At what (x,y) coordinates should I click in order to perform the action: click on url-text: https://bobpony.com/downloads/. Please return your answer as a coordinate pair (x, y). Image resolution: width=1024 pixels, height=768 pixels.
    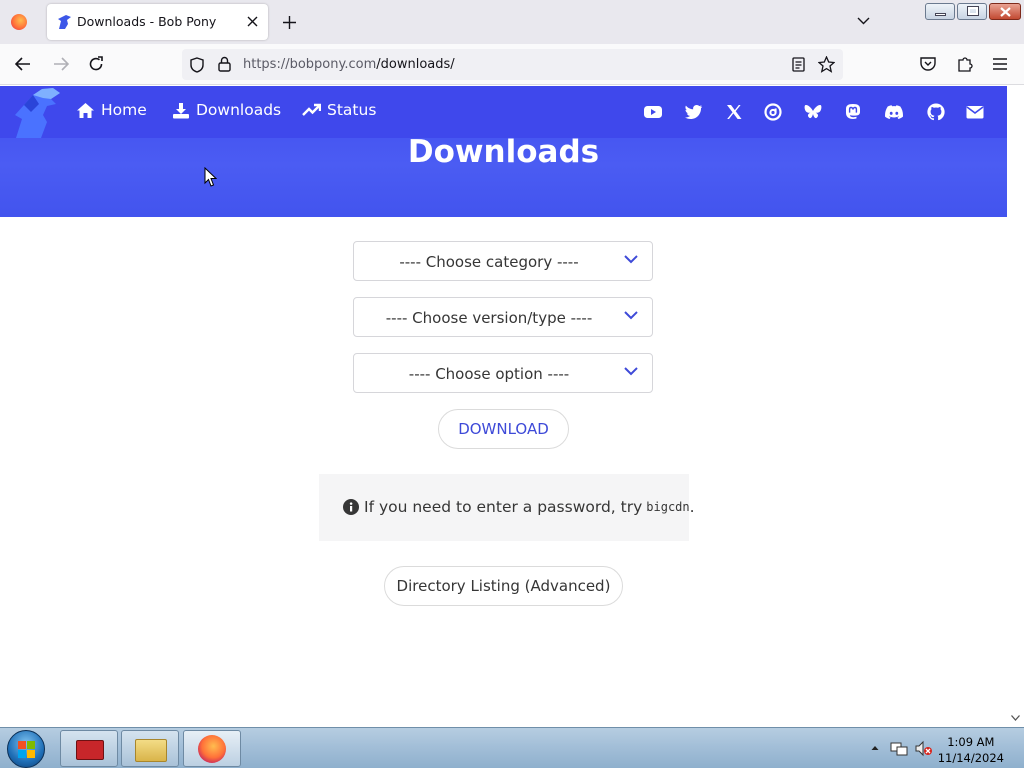
    Looking at the image, I should click on (349, 64).